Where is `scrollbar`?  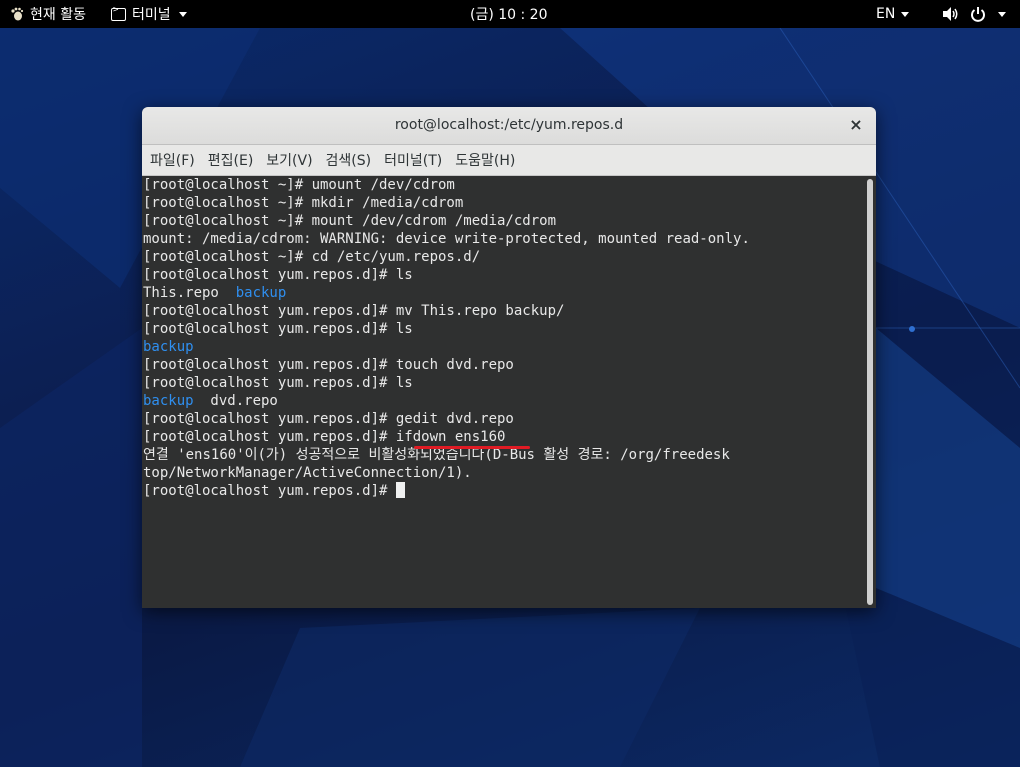
scrollbar is located at coordinates (870, 392).